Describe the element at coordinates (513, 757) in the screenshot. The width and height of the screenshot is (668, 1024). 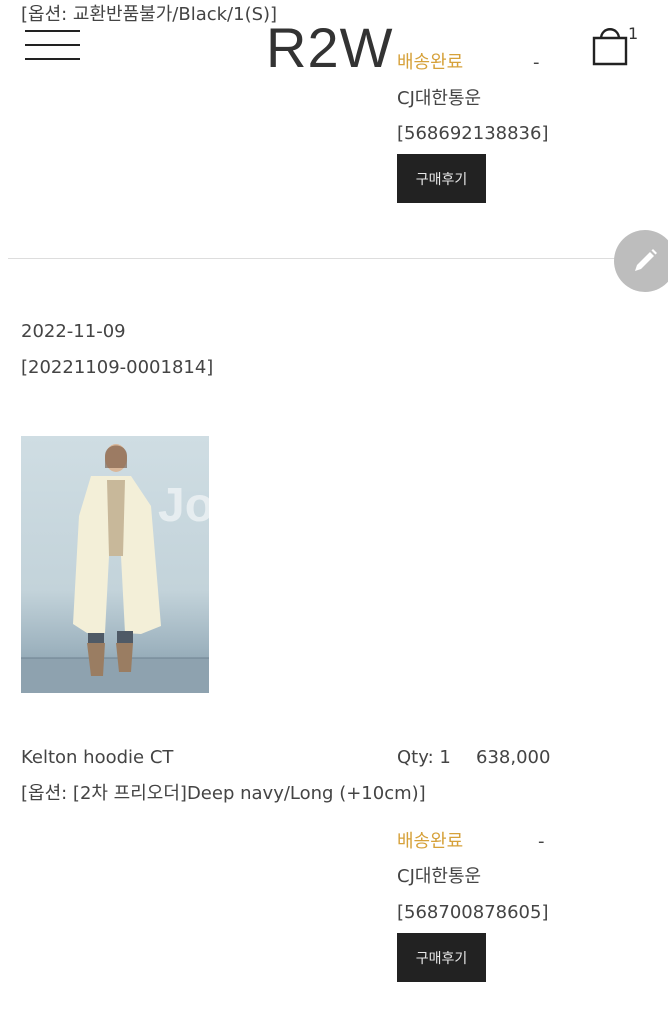
I see `product-price: 638,000` at that location.